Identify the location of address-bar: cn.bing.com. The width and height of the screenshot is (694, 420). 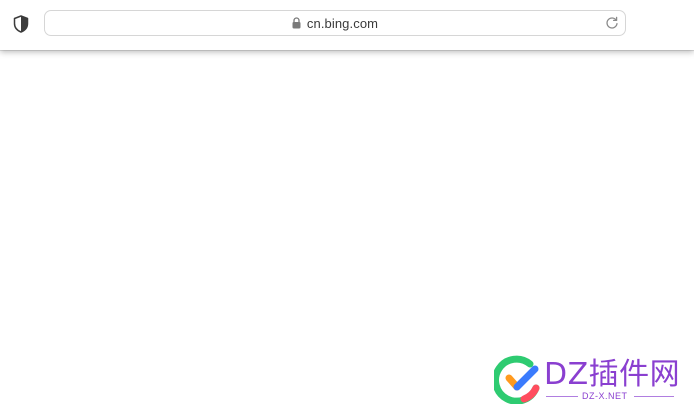
(335, 23).